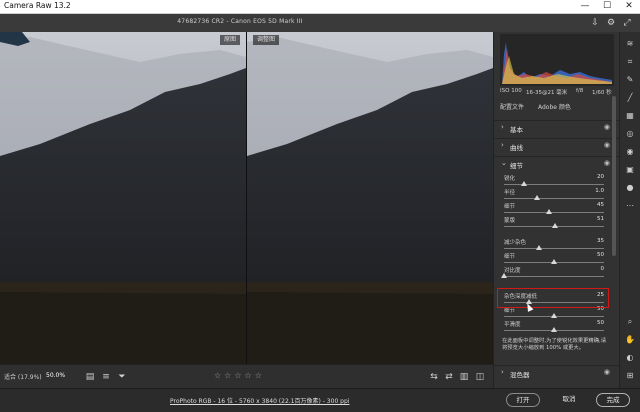  What do you see at coordinates (585, 7) in the screenshot?
I see `minimize-button: —` at bounding box center [585, 7].